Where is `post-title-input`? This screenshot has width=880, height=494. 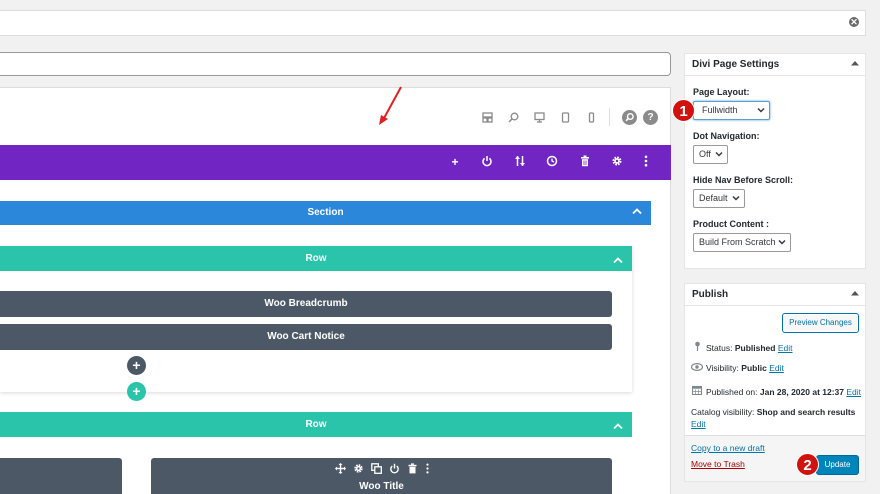
post-title-input is located at coordinates (335, 64).